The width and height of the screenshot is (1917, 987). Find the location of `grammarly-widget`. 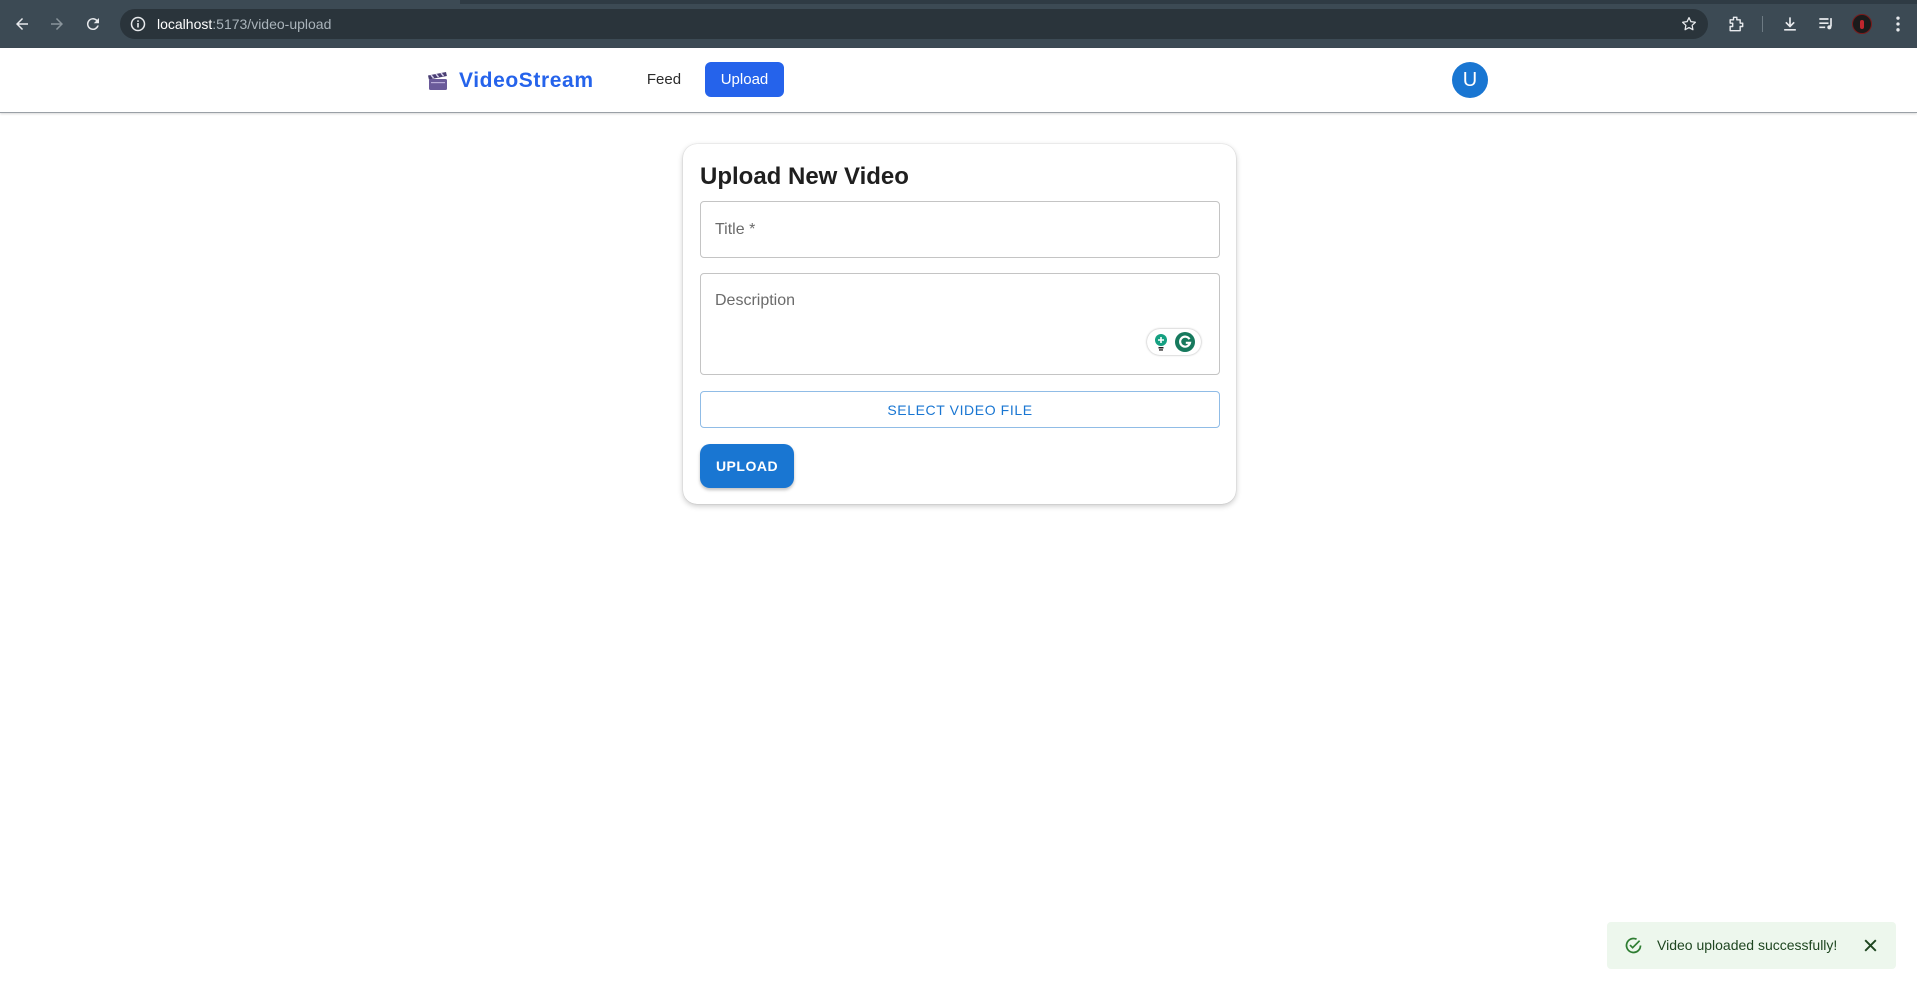

grammarly-widget is located at coordinates (1174, 342).